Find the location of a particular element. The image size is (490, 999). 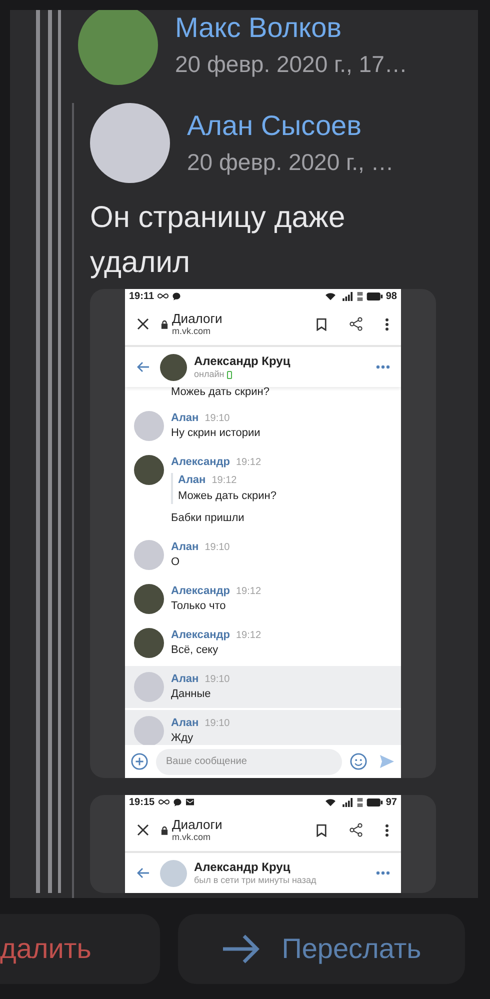

message-text: Бабки пришли is located at coordinates (208, 518).